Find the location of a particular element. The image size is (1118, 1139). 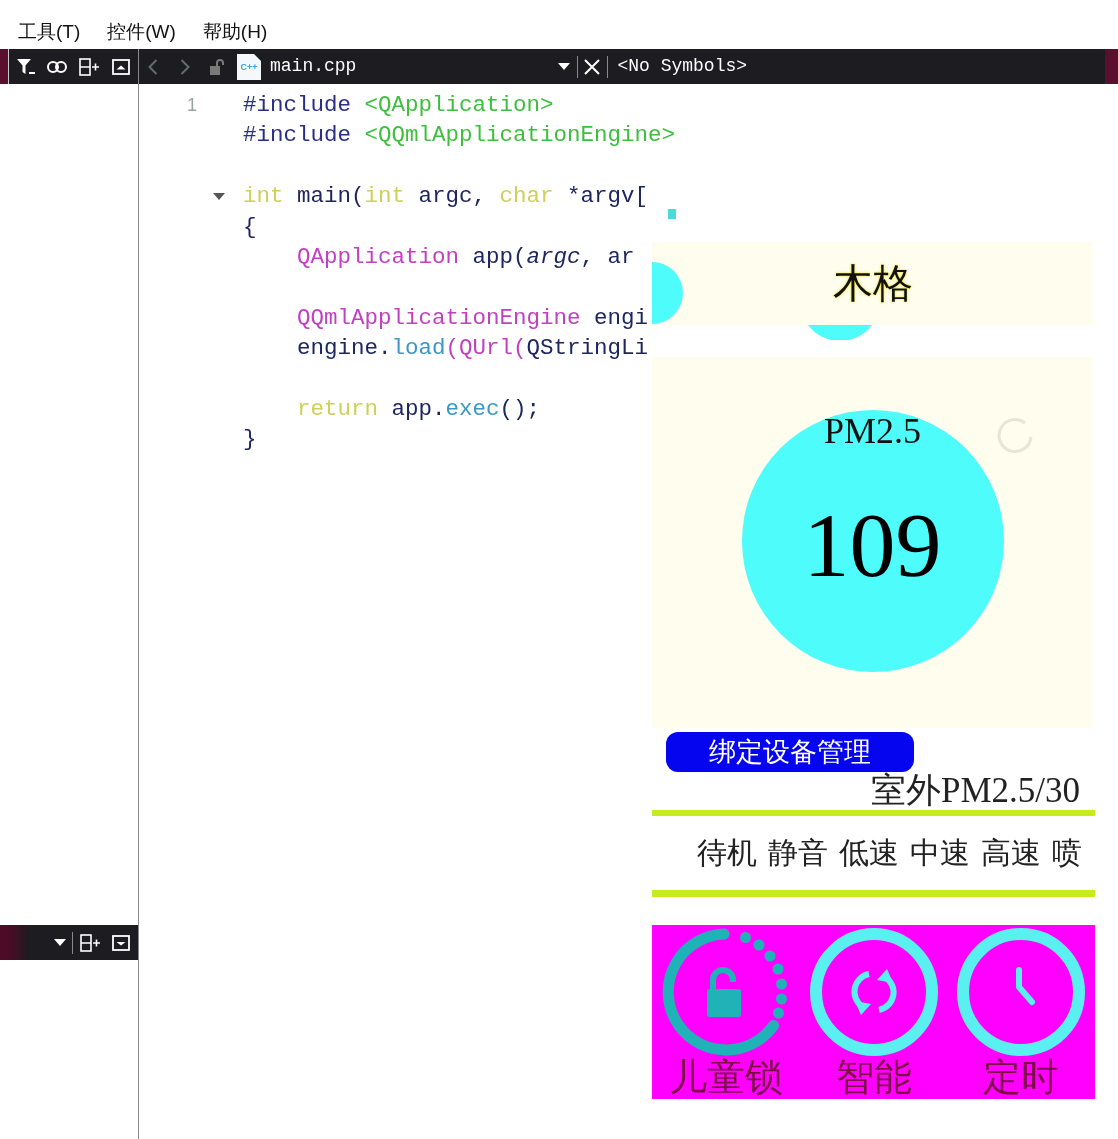

code-line: } is located at coordinates (250, 440).